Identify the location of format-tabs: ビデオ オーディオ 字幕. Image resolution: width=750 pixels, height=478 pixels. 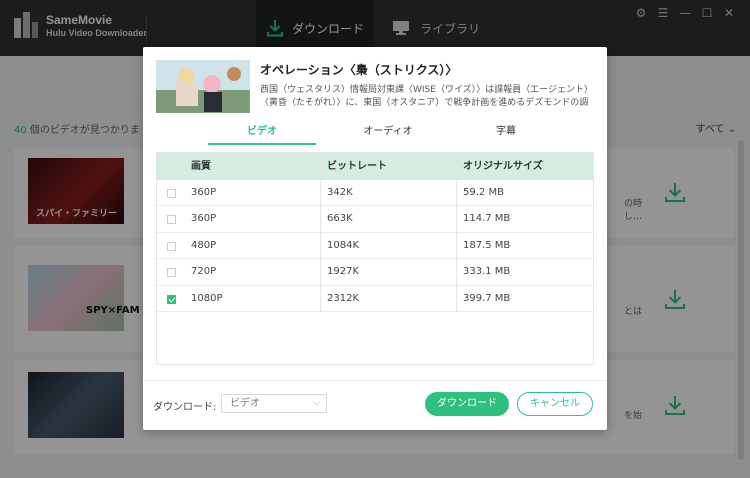
(375, 135).